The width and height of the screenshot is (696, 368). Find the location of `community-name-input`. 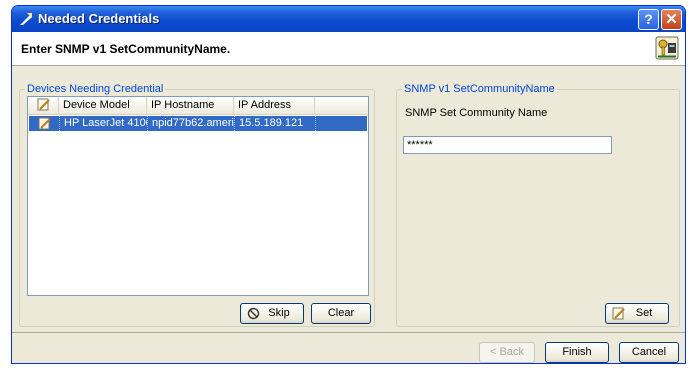

community-name-input is located at coordinates (507, 145).